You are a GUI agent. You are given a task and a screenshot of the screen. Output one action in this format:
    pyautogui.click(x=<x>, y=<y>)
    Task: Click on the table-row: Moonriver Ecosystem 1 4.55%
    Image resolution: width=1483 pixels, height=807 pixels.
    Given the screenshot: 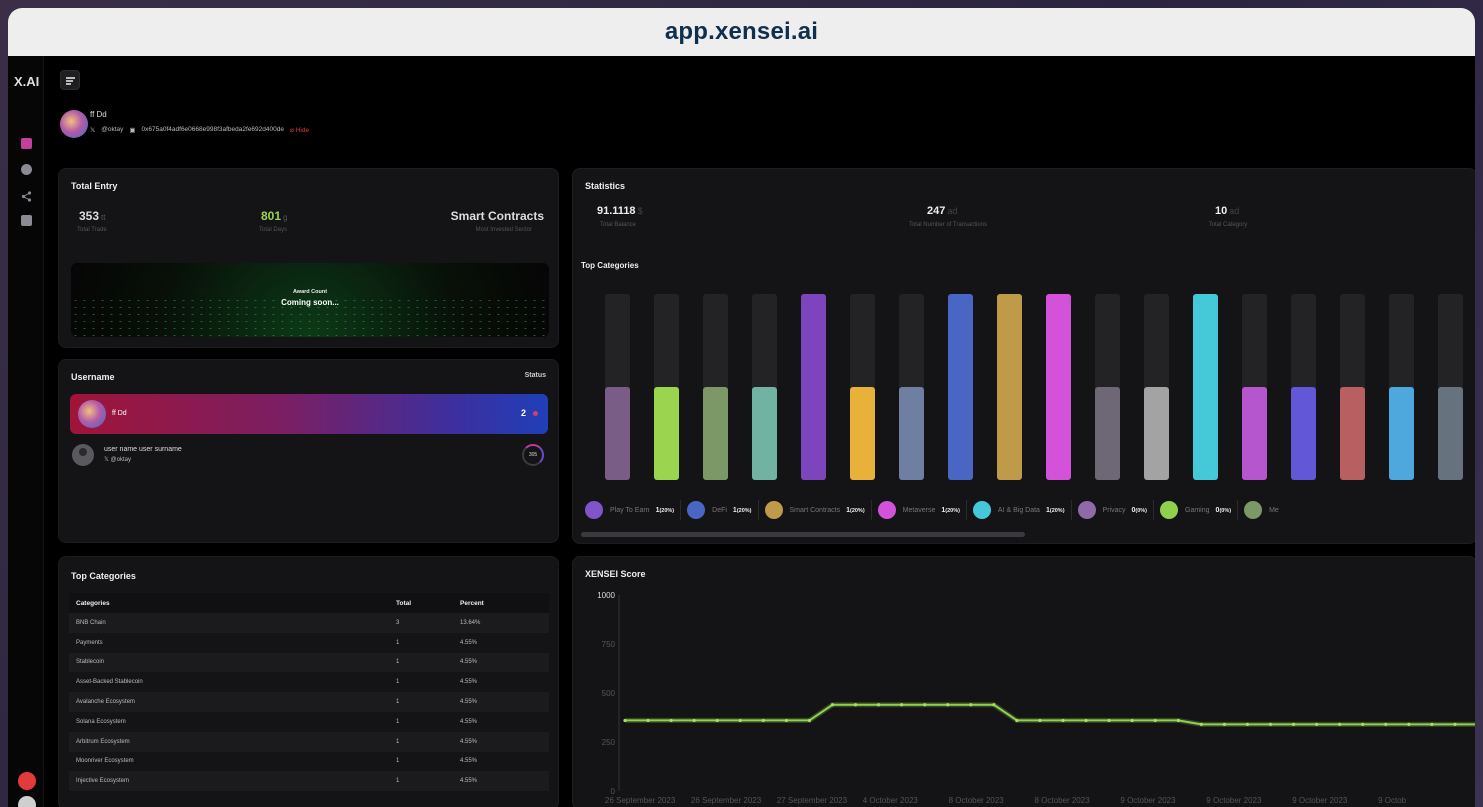 What is the action you would take?
    pyautogui.click(x=309, y=762)
    